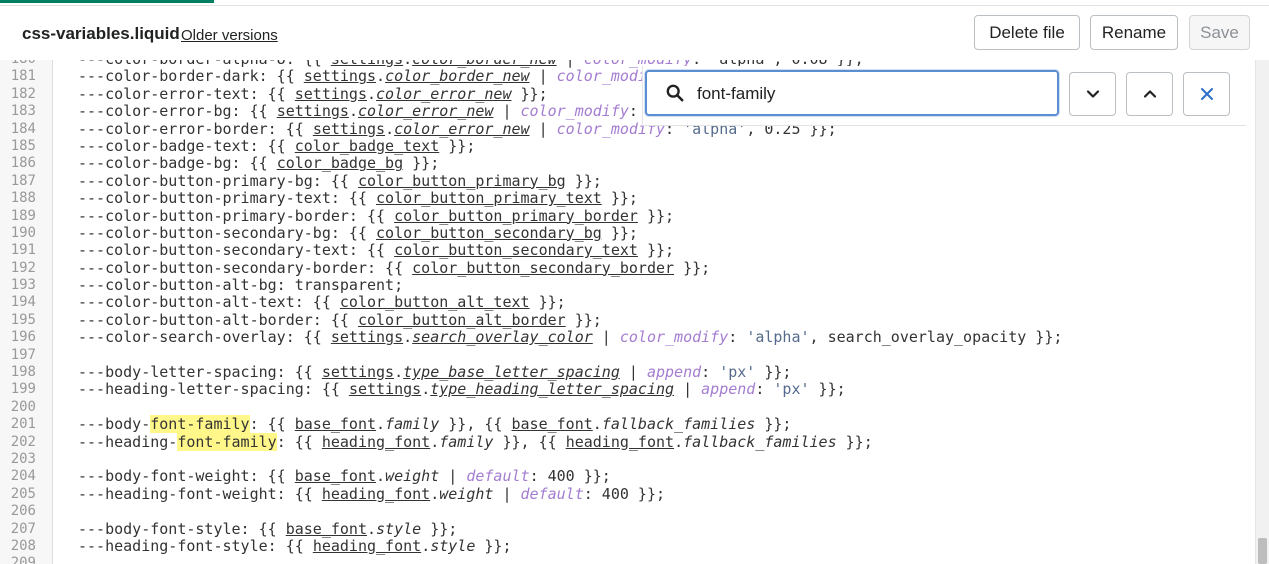 Image resolution: width=1269 pixels, height=564 pixels. Describe the element at coordinates (434, 302) in the screenshot. I see `code-token: color_button_alt_text` at that location.